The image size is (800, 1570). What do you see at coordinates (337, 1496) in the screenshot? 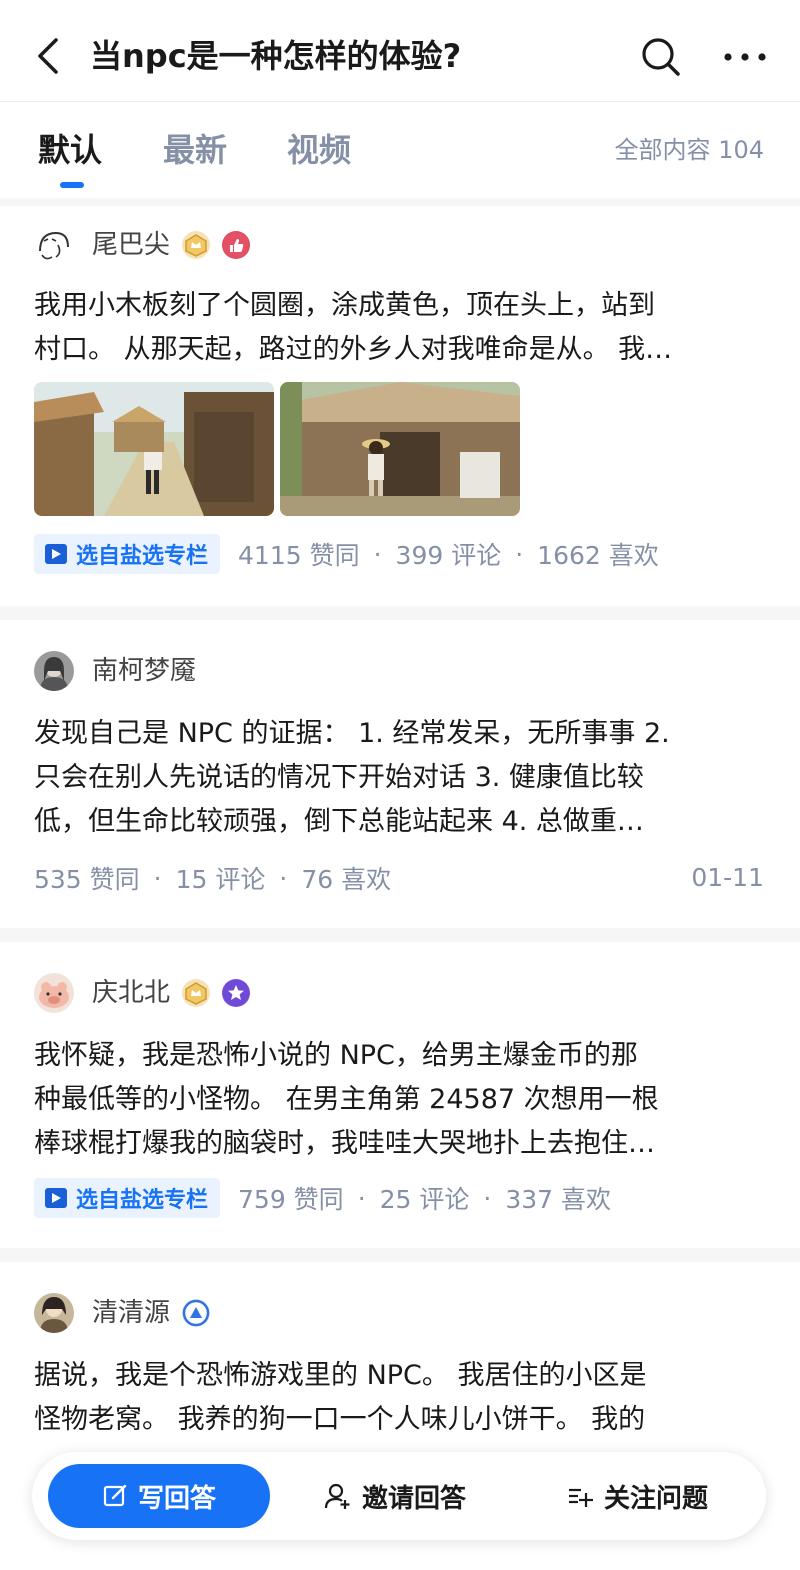
I see `invite-user-icon` at bounding box center [337, 1496].